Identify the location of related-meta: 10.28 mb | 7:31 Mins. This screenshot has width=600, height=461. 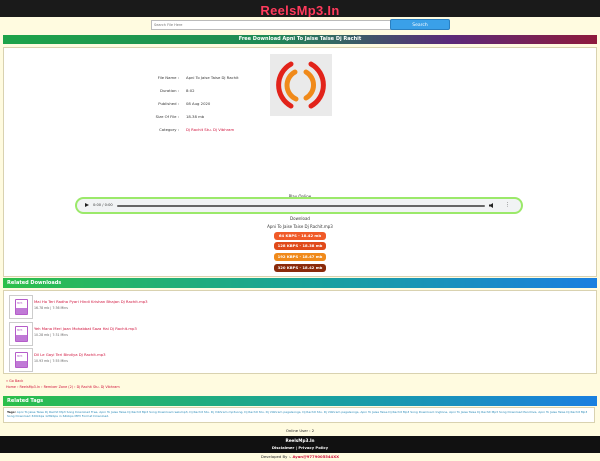
(51, 335).